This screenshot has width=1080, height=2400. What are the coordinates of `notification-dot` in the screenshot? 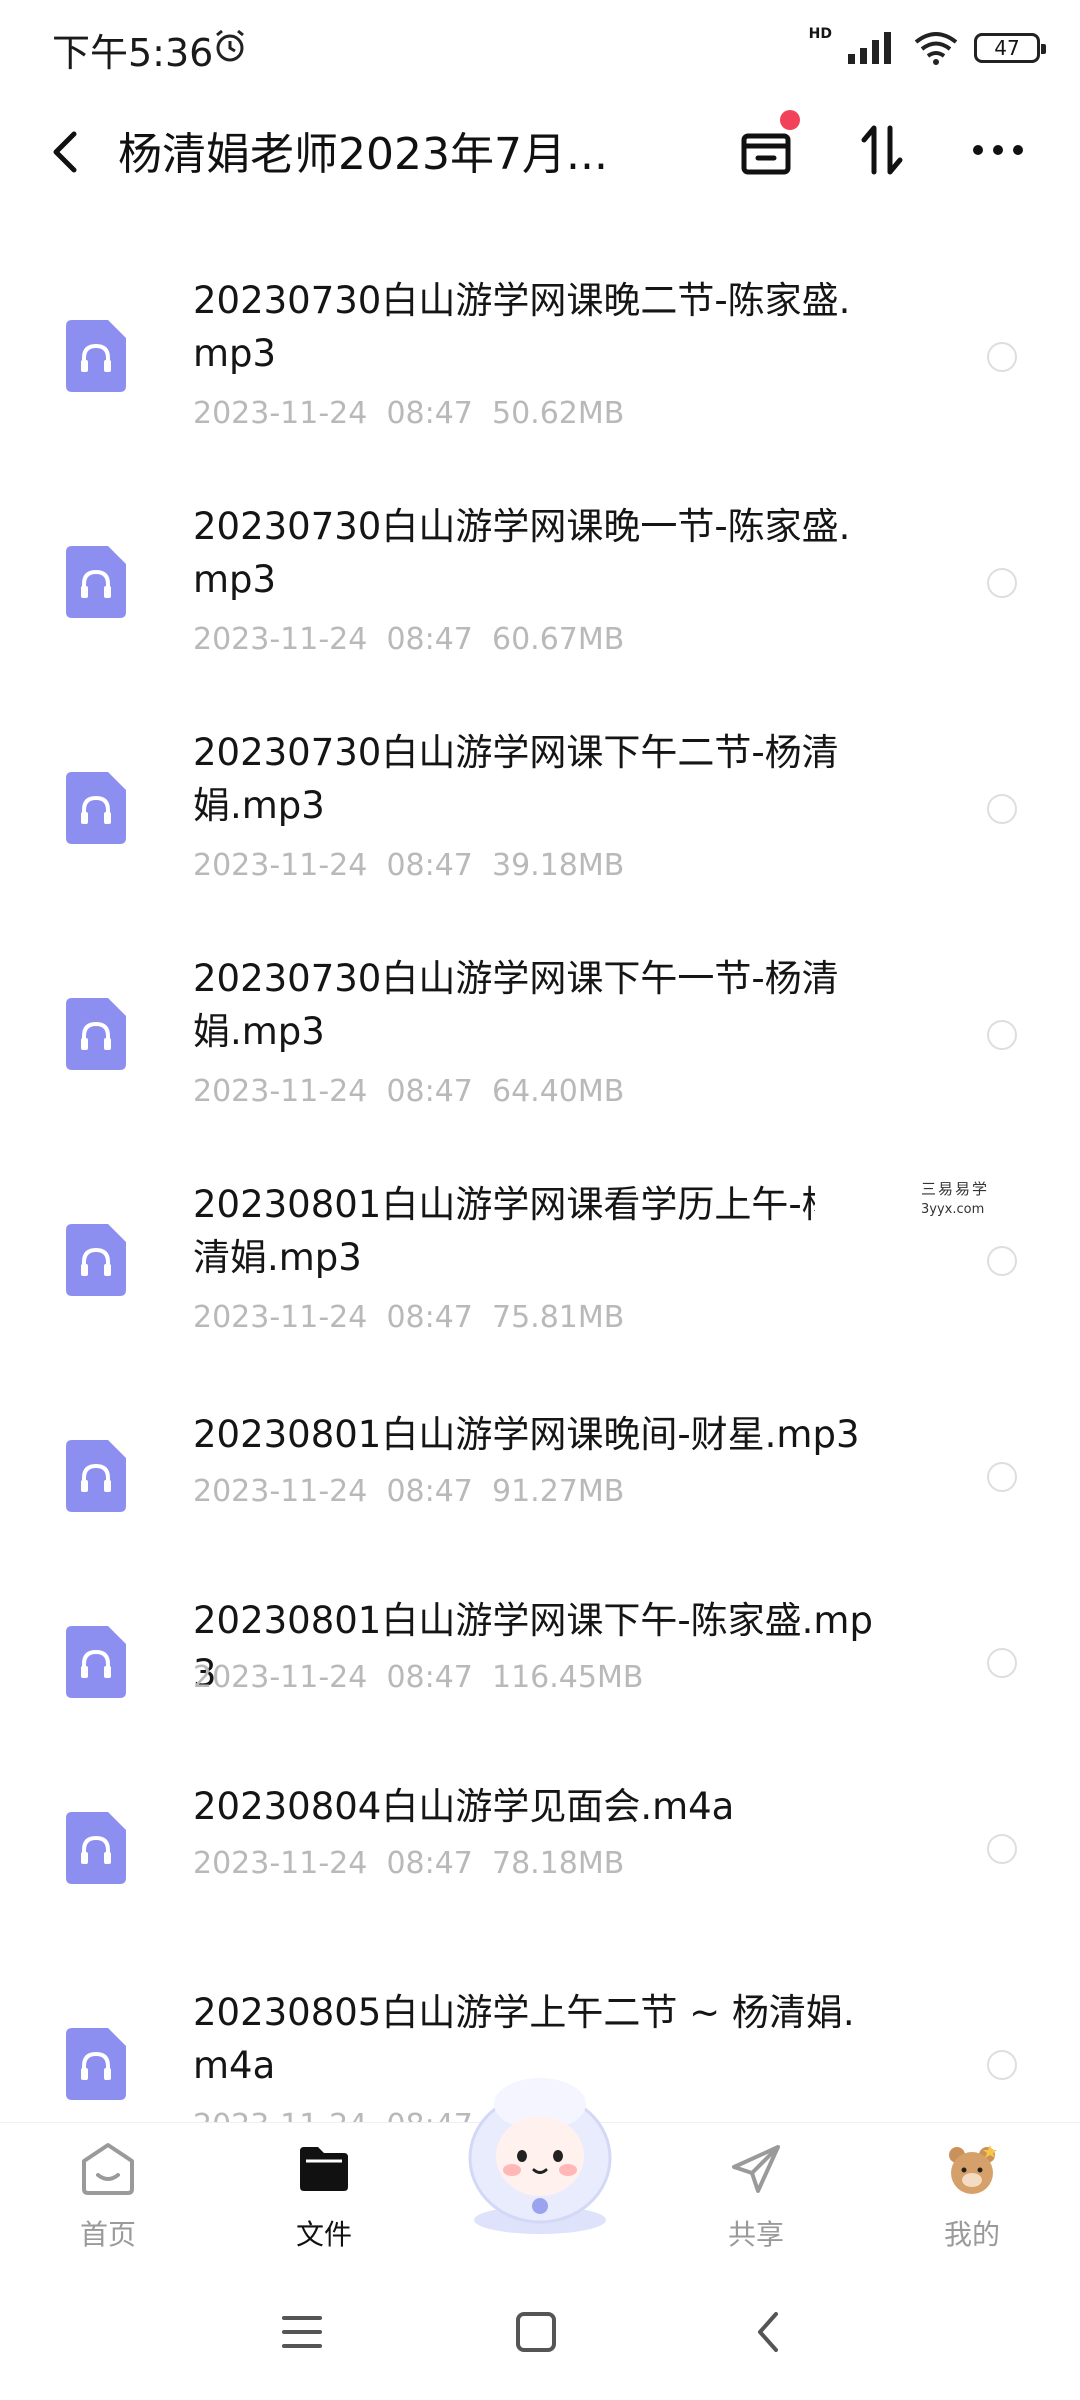 It's located at (790, 120).